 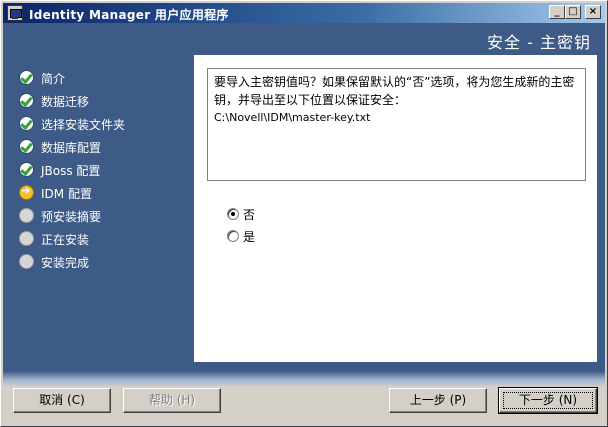 I want to click on maximize-button: □, so click(x=573, y=12).